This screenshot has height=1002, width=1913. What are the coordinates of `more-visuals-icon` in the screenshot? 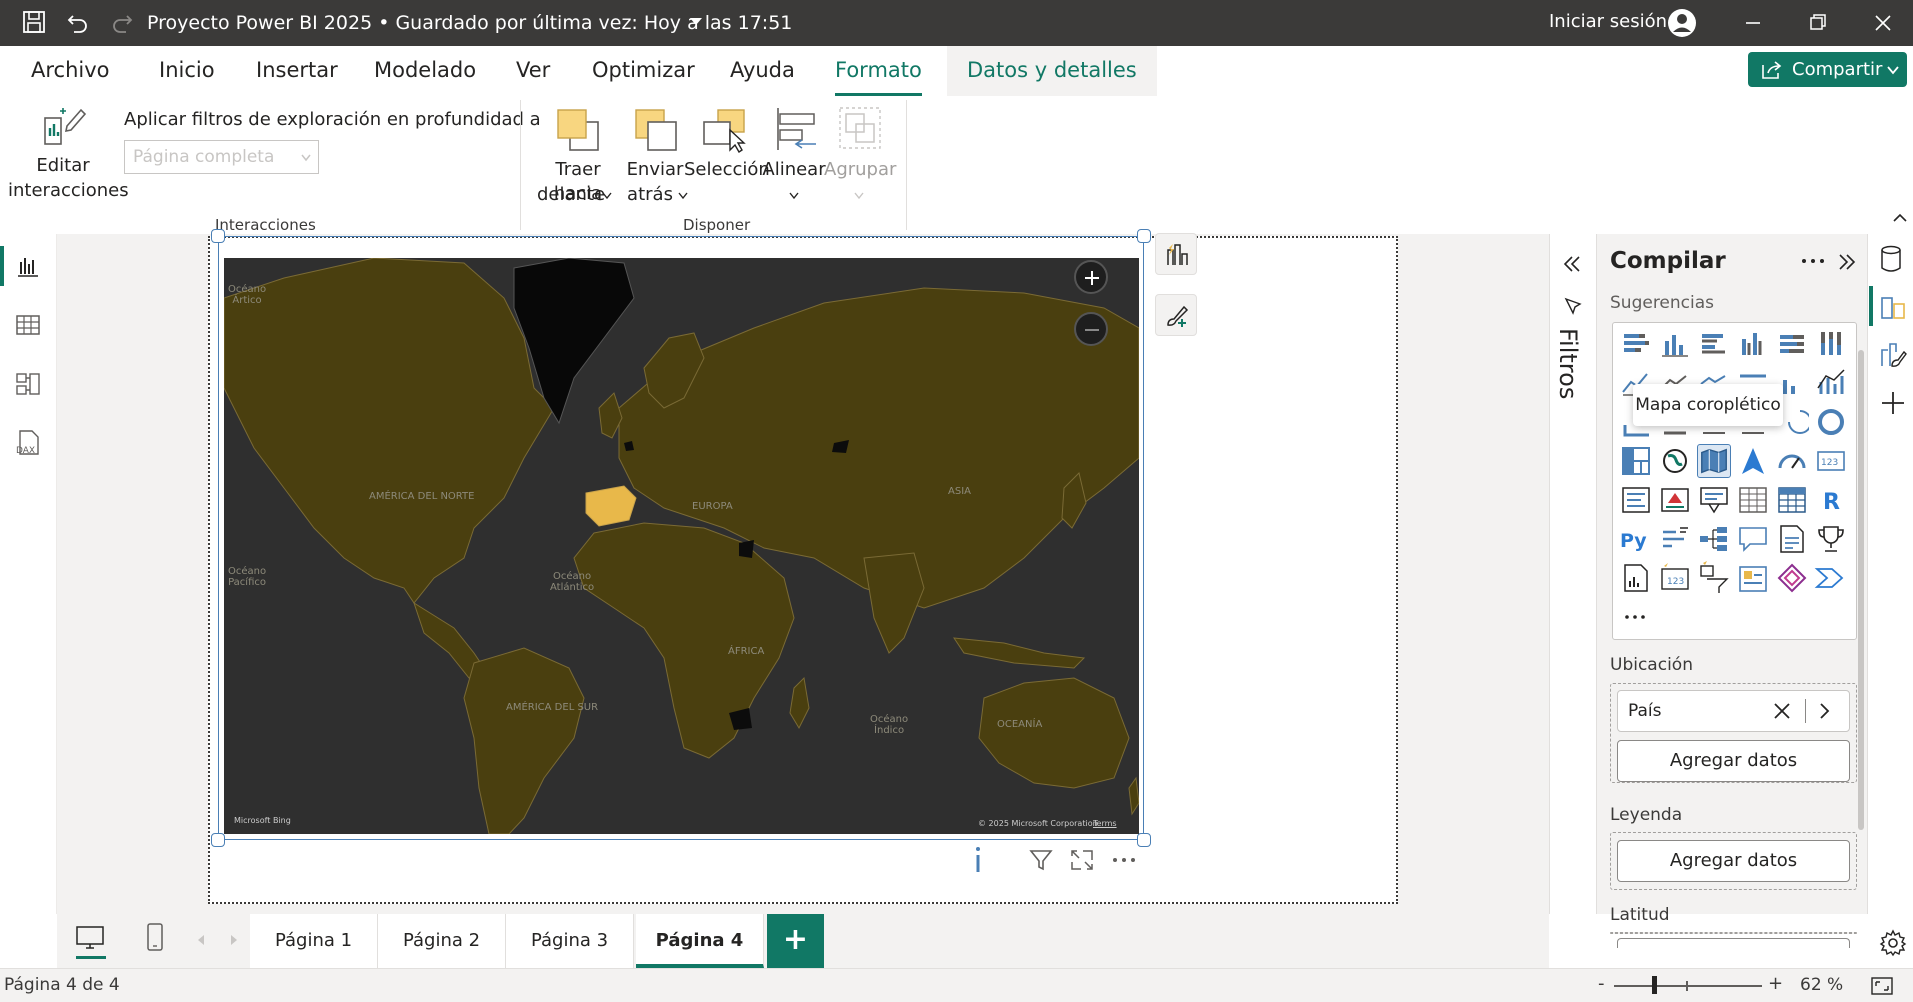 It's located at (1636, 617).